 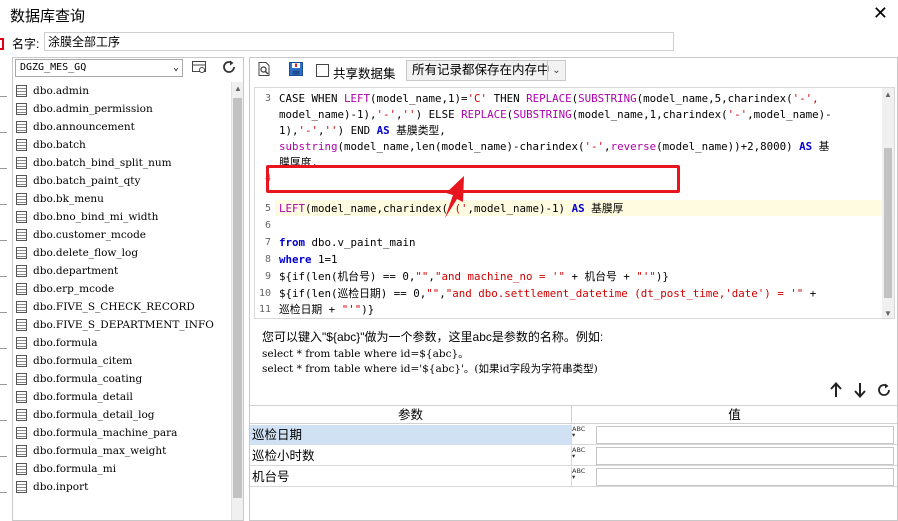 What do you see at coordinates (322, 70) in the screenshot?
I see `shared-dataset-checkbox` at bounding box center [322, 70].